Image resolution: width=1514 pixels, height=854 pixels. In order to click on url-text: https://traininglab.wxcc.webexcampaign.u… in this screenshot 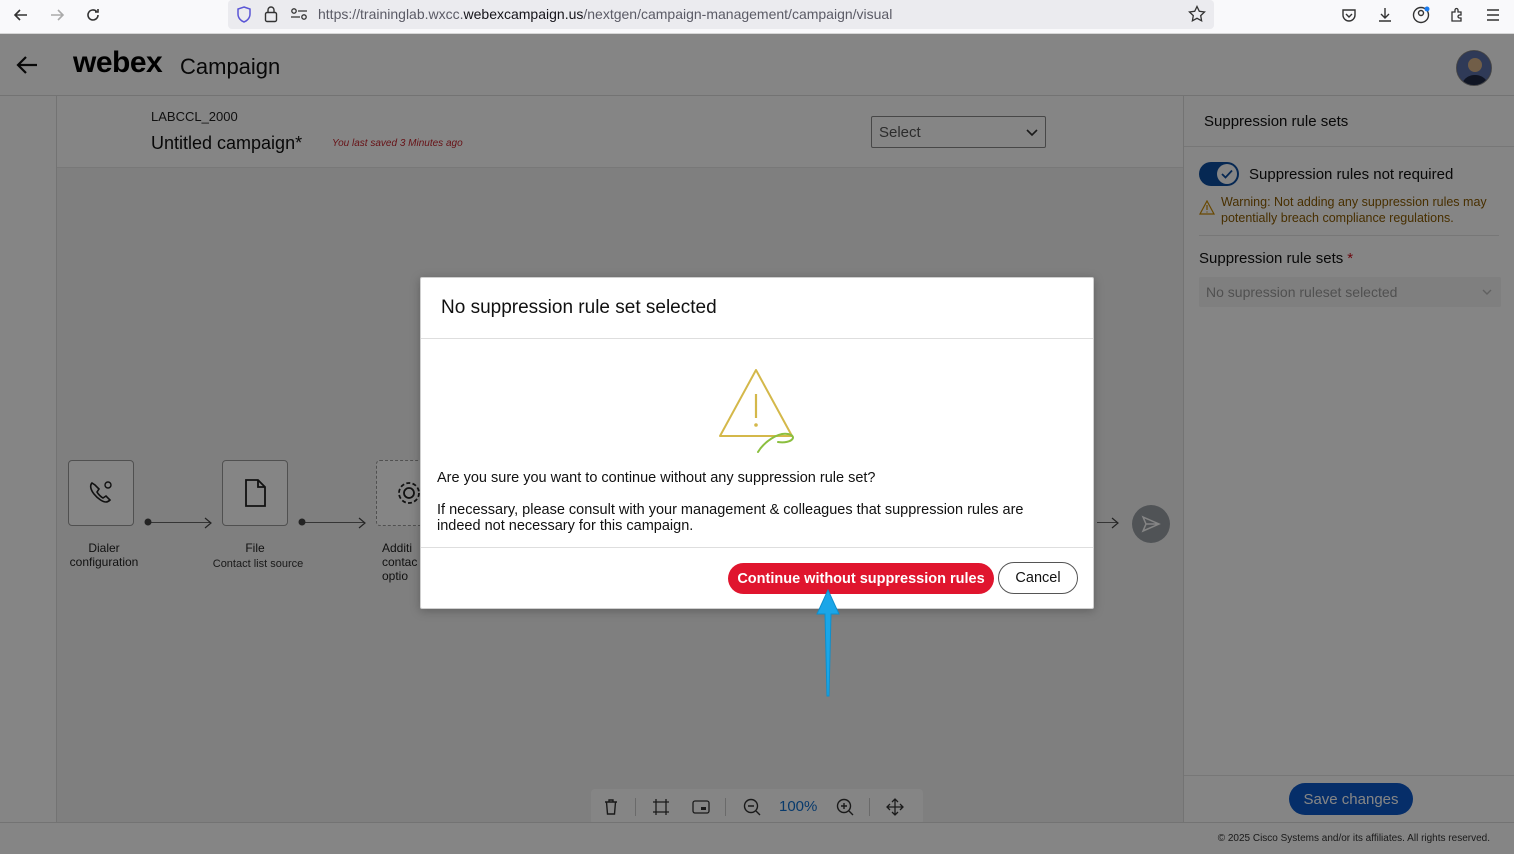, I will do `click(605, 14)`.